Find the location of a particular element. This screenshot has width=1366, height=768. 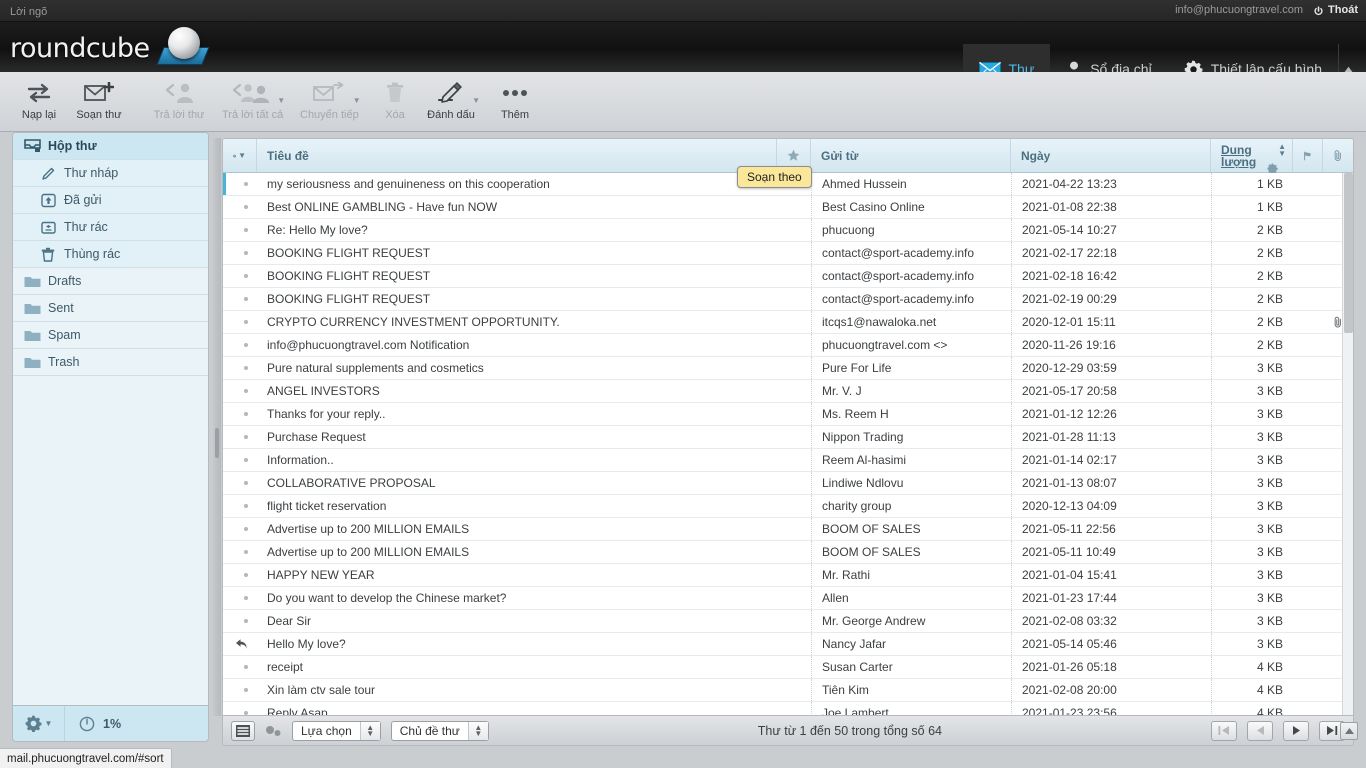

list-options-button: ▼ is located at coordinates (240, 155).